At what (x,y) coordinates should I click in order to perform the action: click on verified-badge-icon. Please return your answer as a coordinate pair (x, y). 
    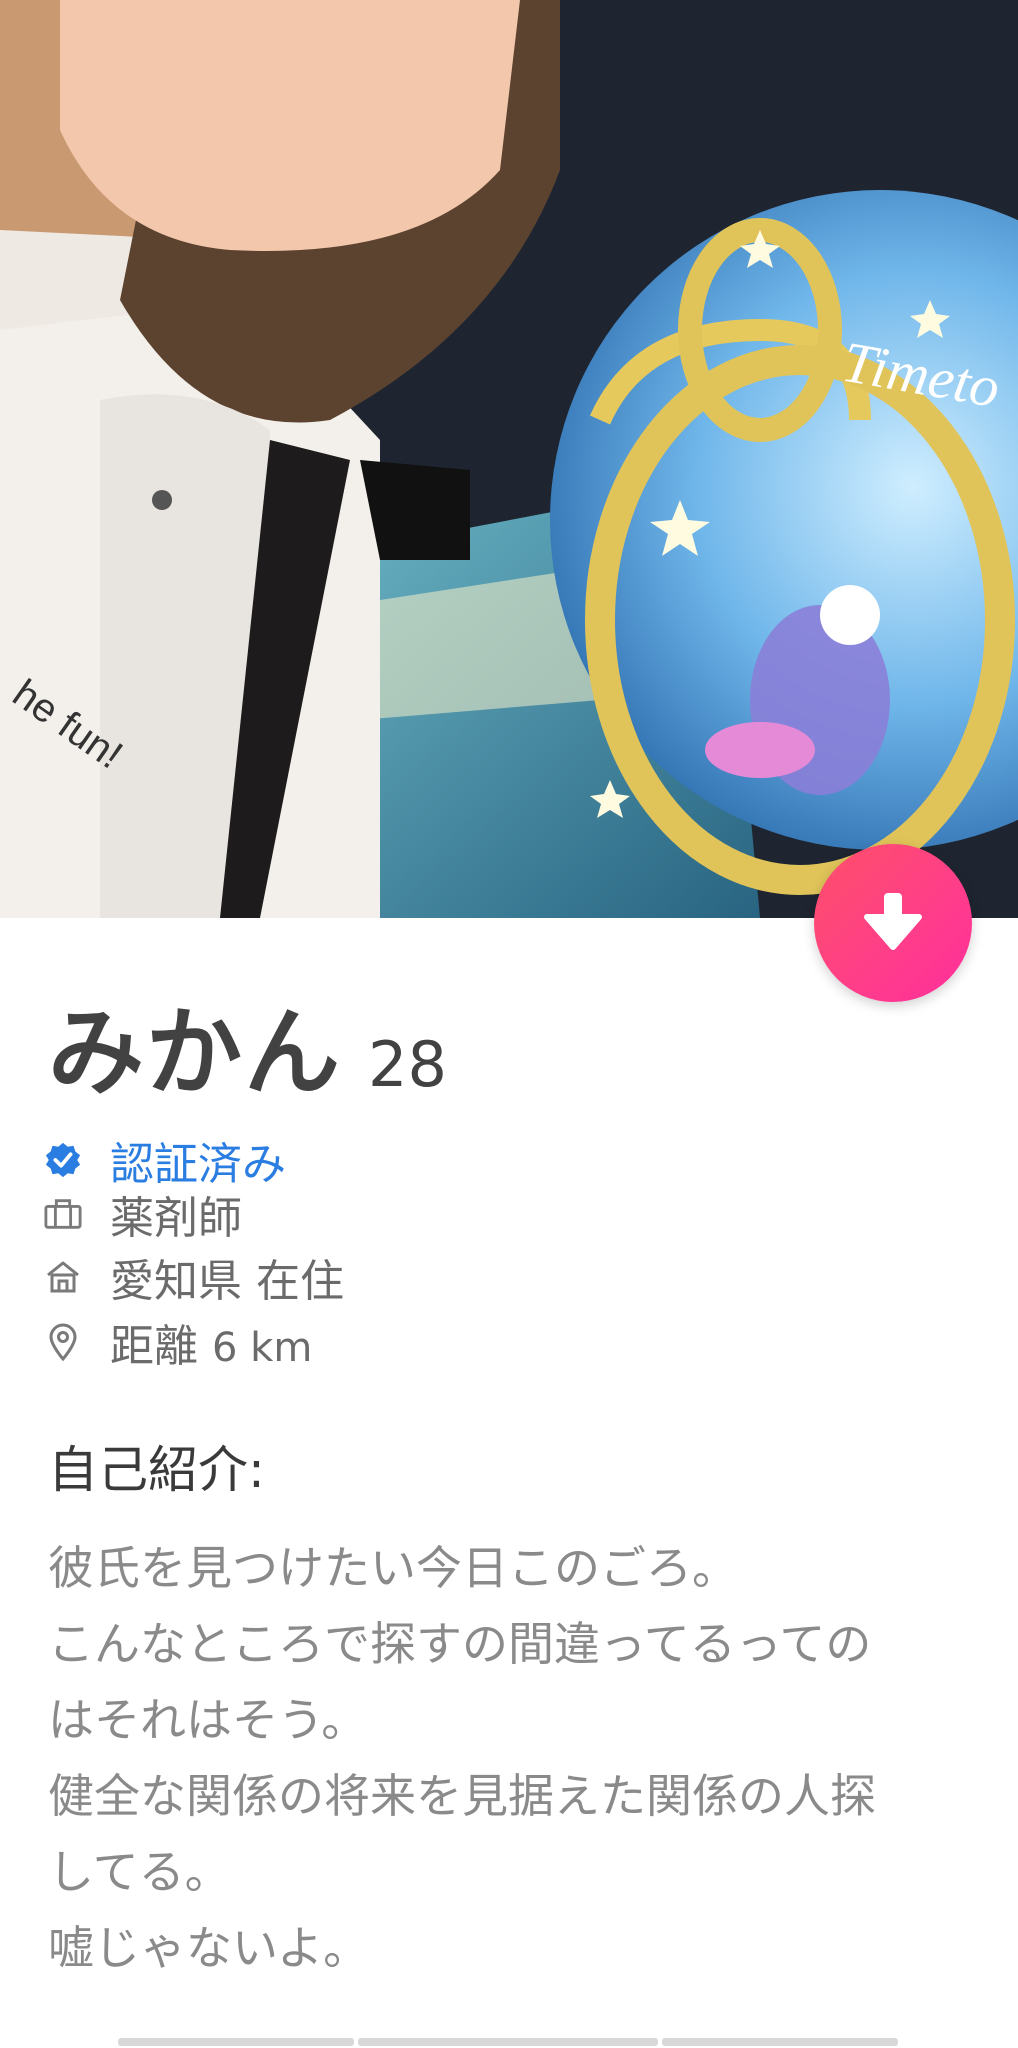
    Looking at the image, I should click on (63, 1160).